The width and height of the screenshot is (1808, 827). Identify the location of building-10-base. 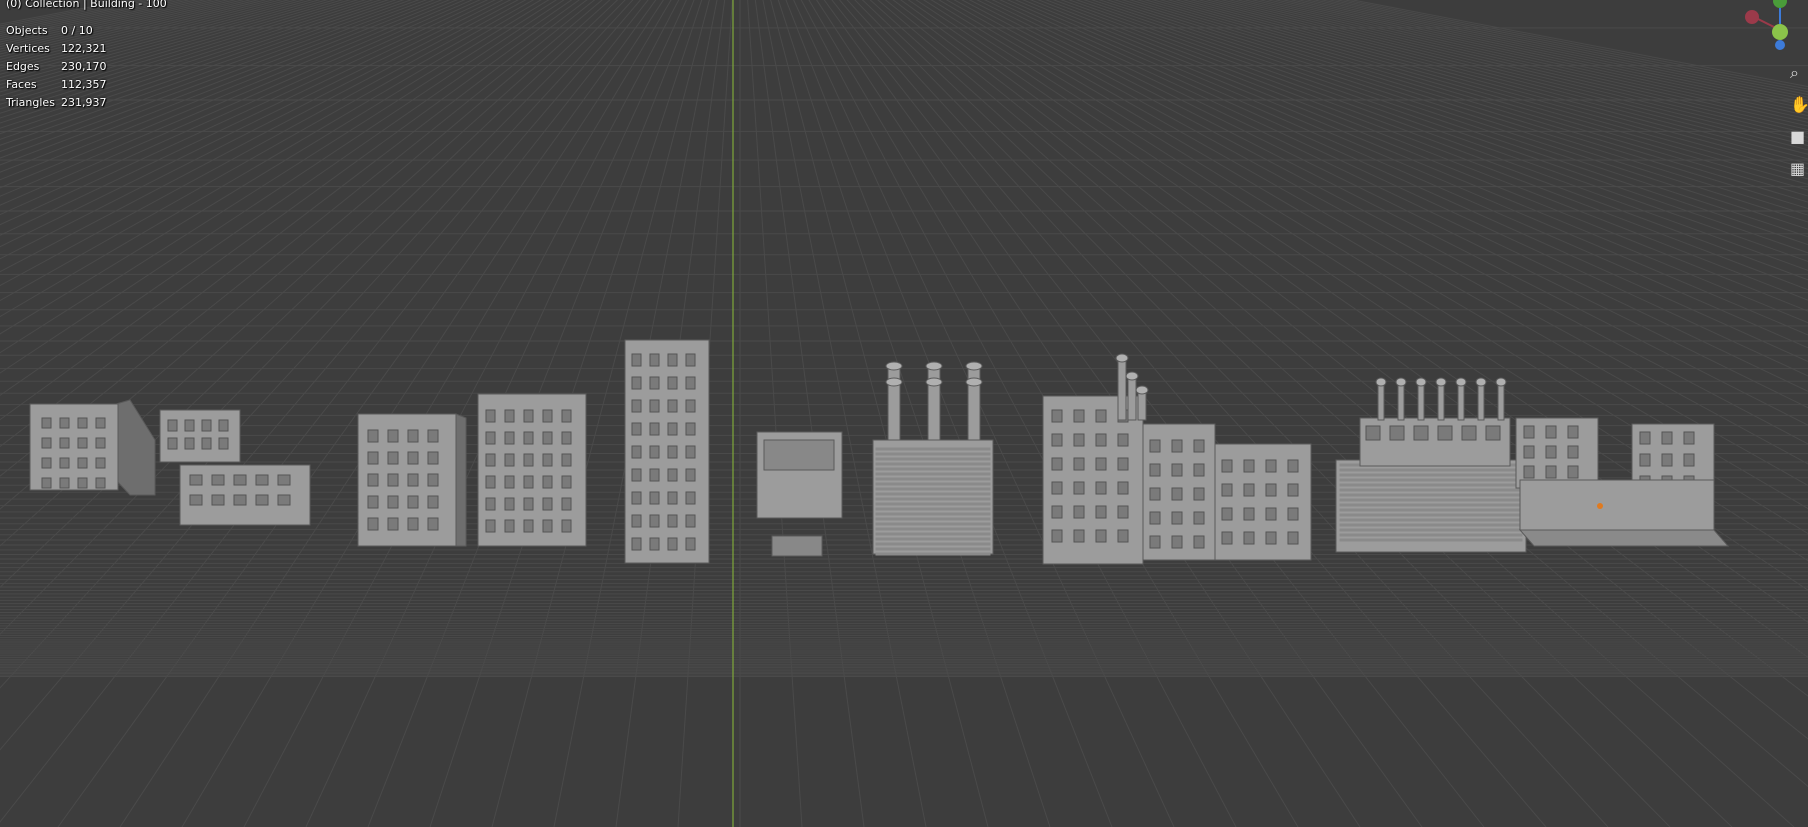
(1617, 505).